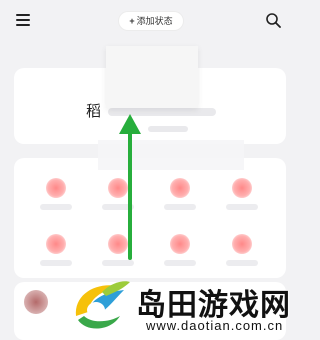  I want to click on top-bar: + 添加状态, so click(160, 22).